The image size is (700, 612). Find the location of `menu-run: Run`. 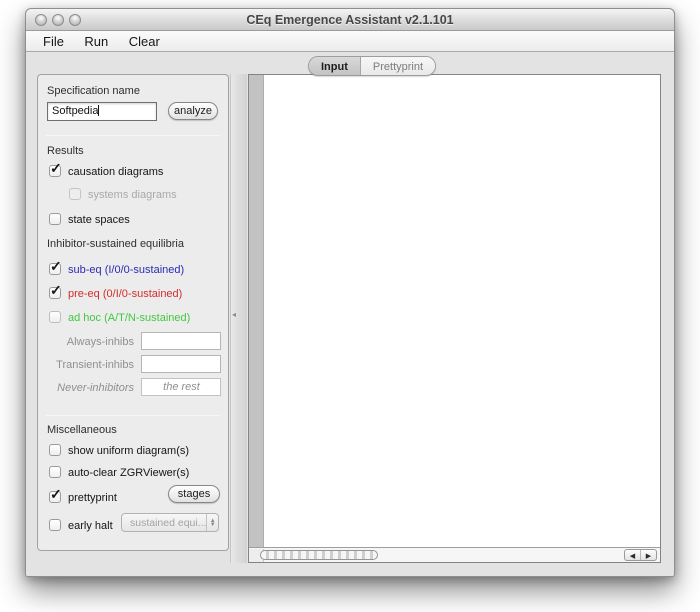

menu-run: Run is located at coordinates (96, 40).